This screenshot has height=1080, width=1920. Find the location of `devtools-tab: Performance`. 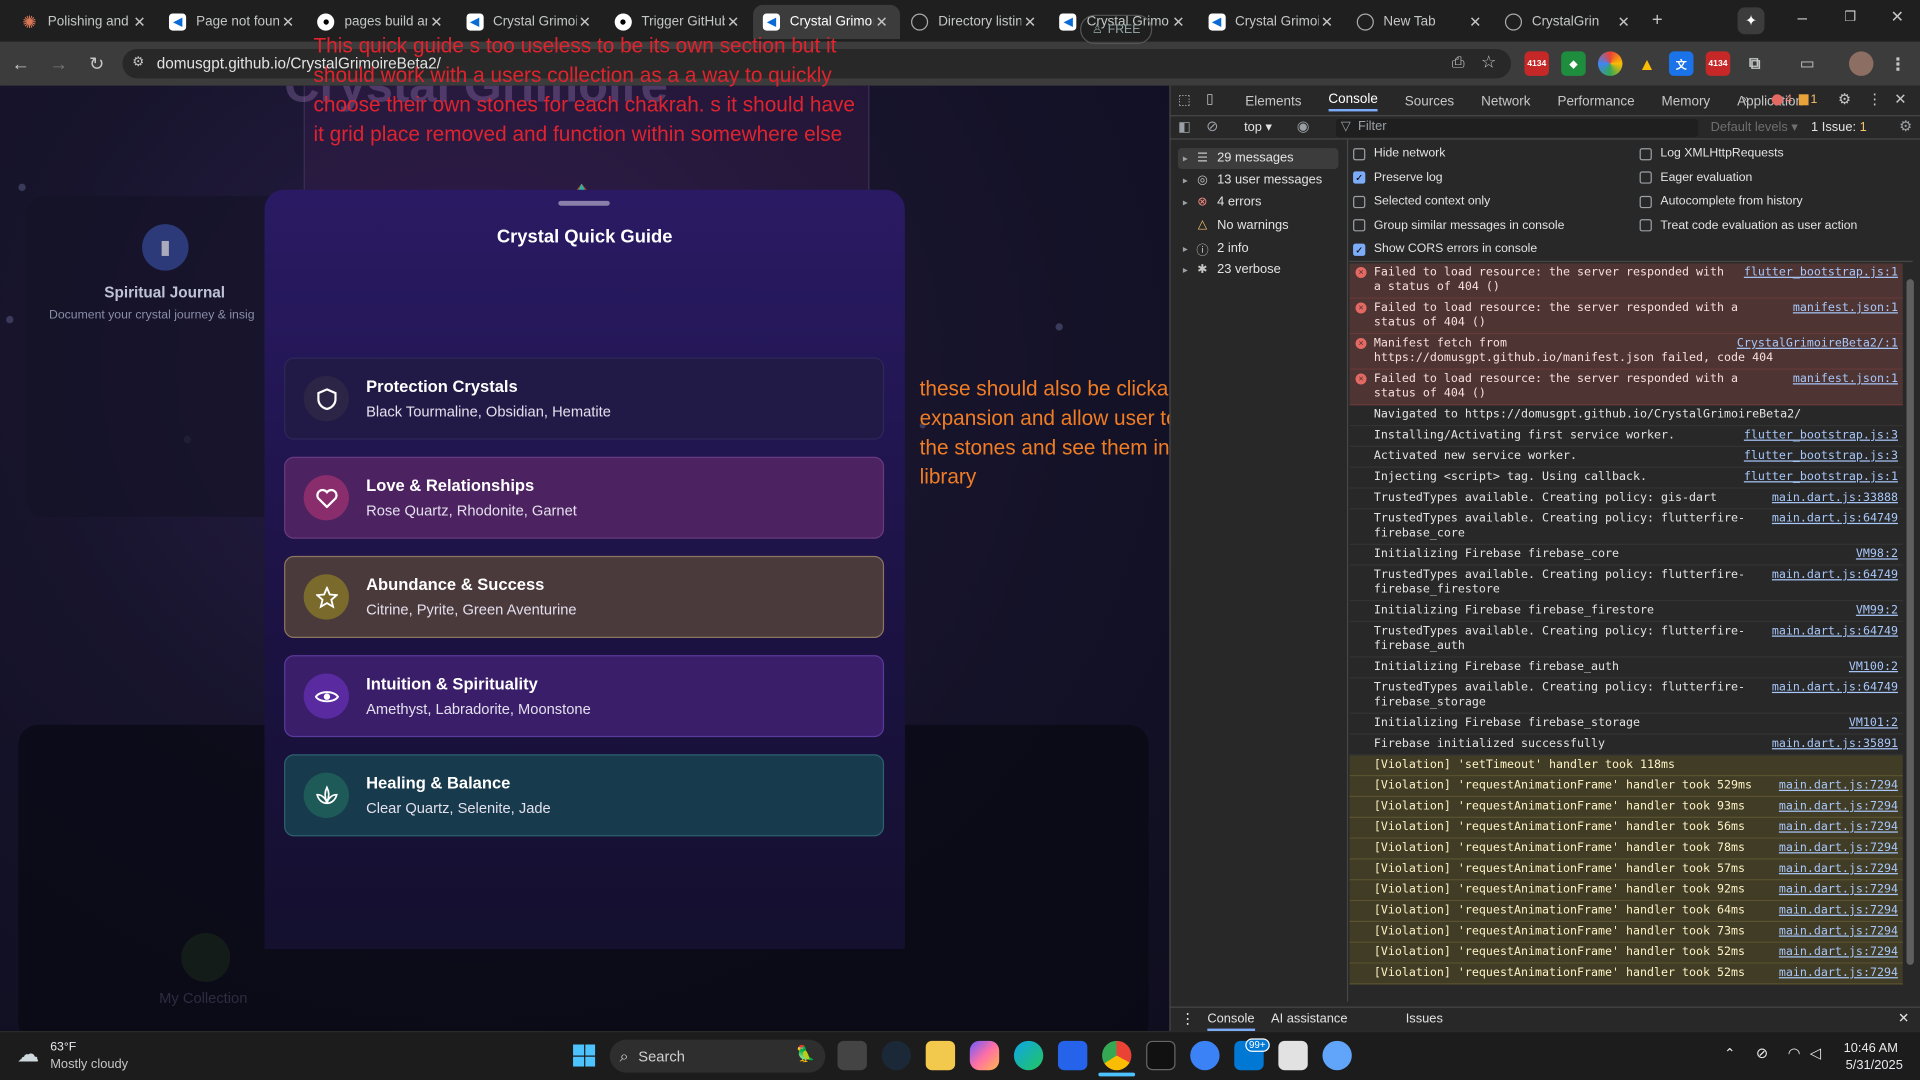

devtools-tab: Performance is located at coordinates (1595, 101).